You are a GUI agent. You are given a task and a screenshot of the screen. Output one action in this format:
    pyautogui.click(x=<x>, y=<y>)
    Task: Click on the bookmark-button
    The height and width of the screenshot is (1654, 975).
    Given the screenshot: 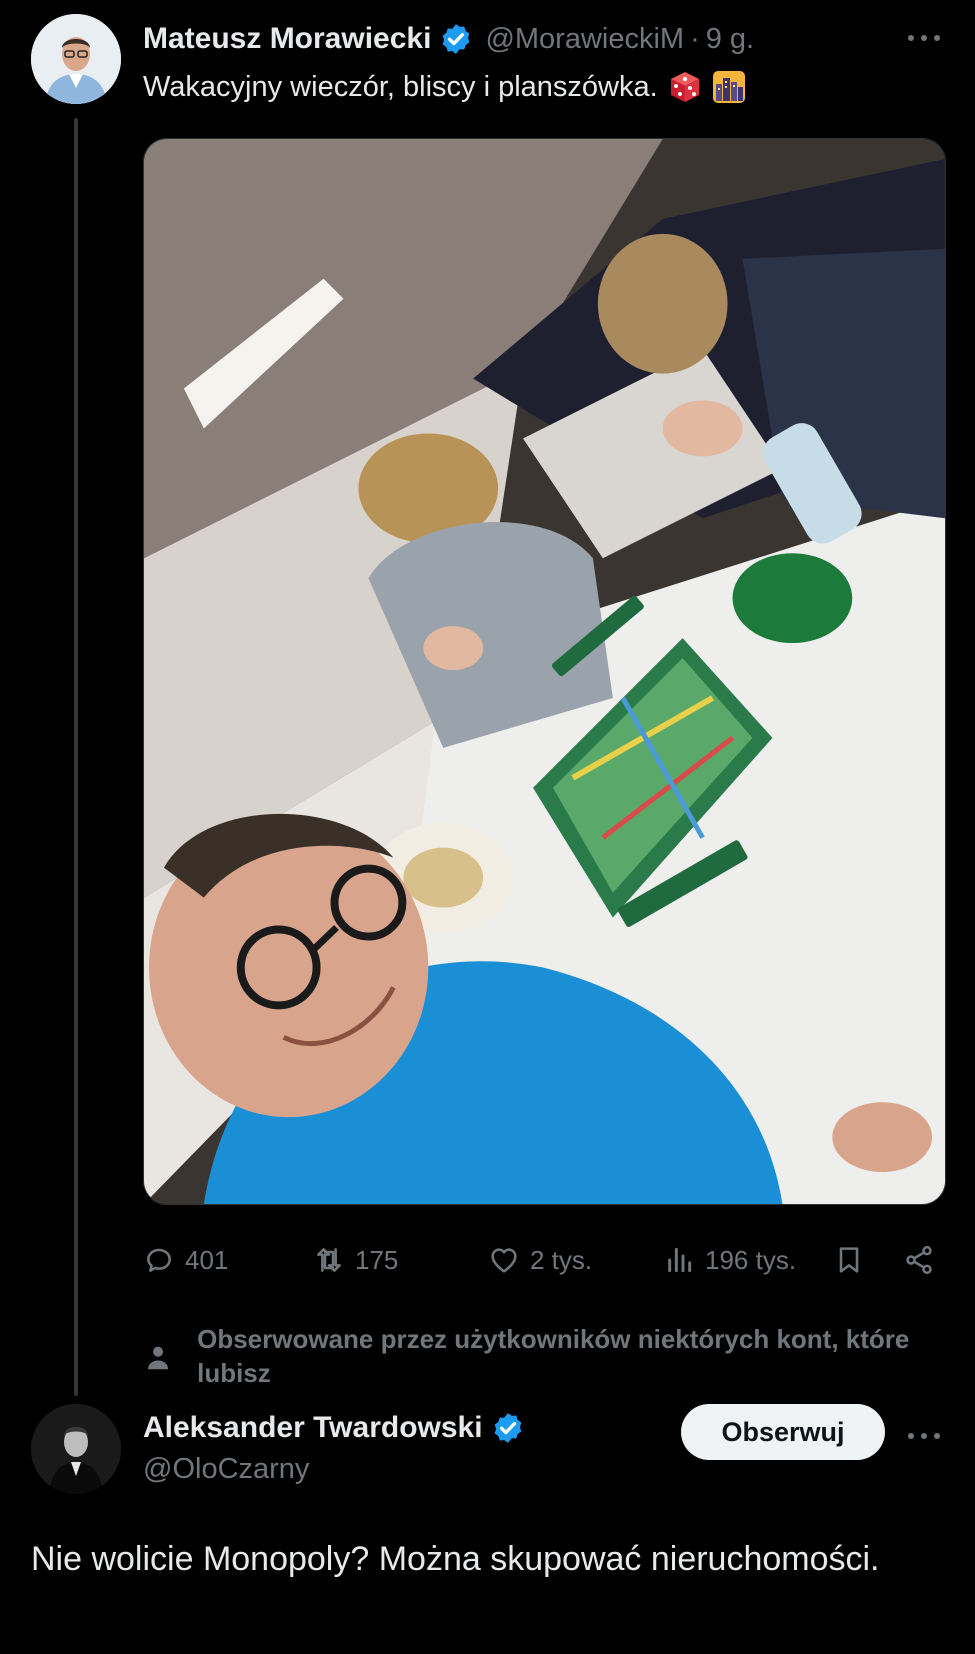 What is the action you would take?
    pyautogui.click(x=854, y=1260)
    